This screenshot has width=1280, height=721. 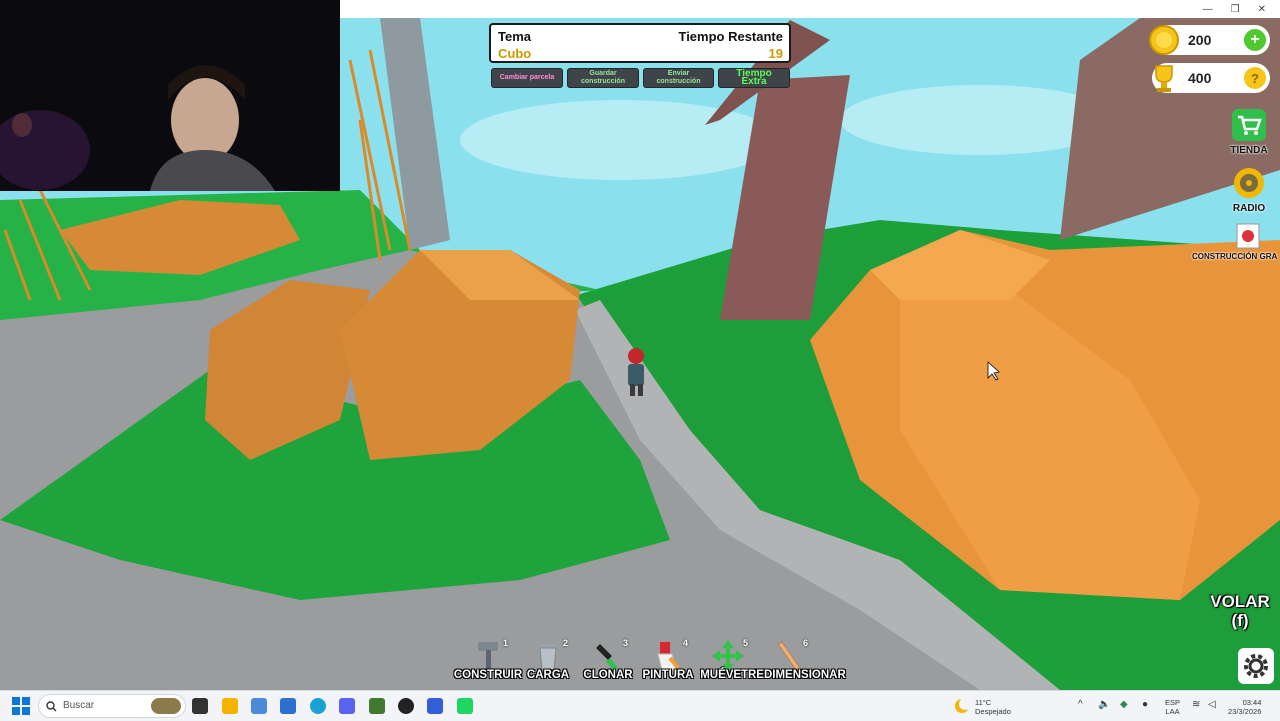 I want to click on shopping-cart-icon, so click(x=1249, y=125).